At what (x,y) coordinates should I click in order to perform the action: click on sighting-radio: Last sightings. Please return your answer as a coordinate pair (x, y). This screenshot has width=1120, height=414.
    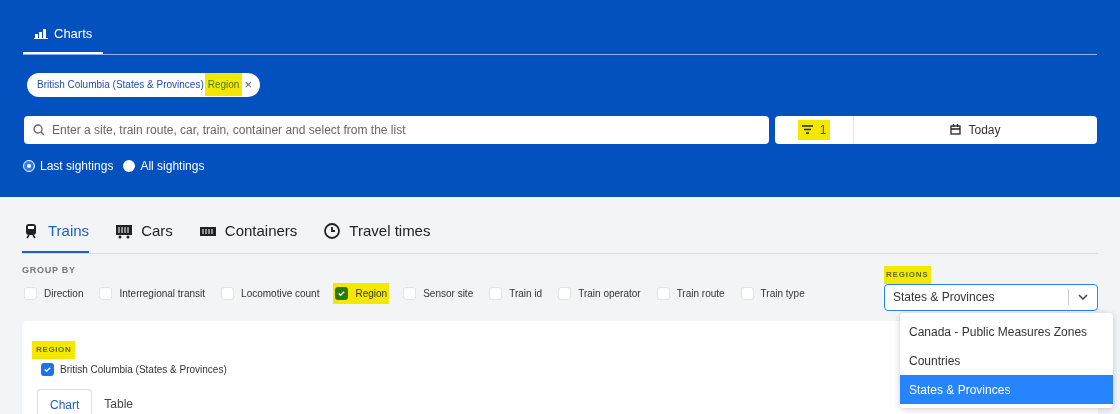
    Looking at the image, I should click on (68, 165).